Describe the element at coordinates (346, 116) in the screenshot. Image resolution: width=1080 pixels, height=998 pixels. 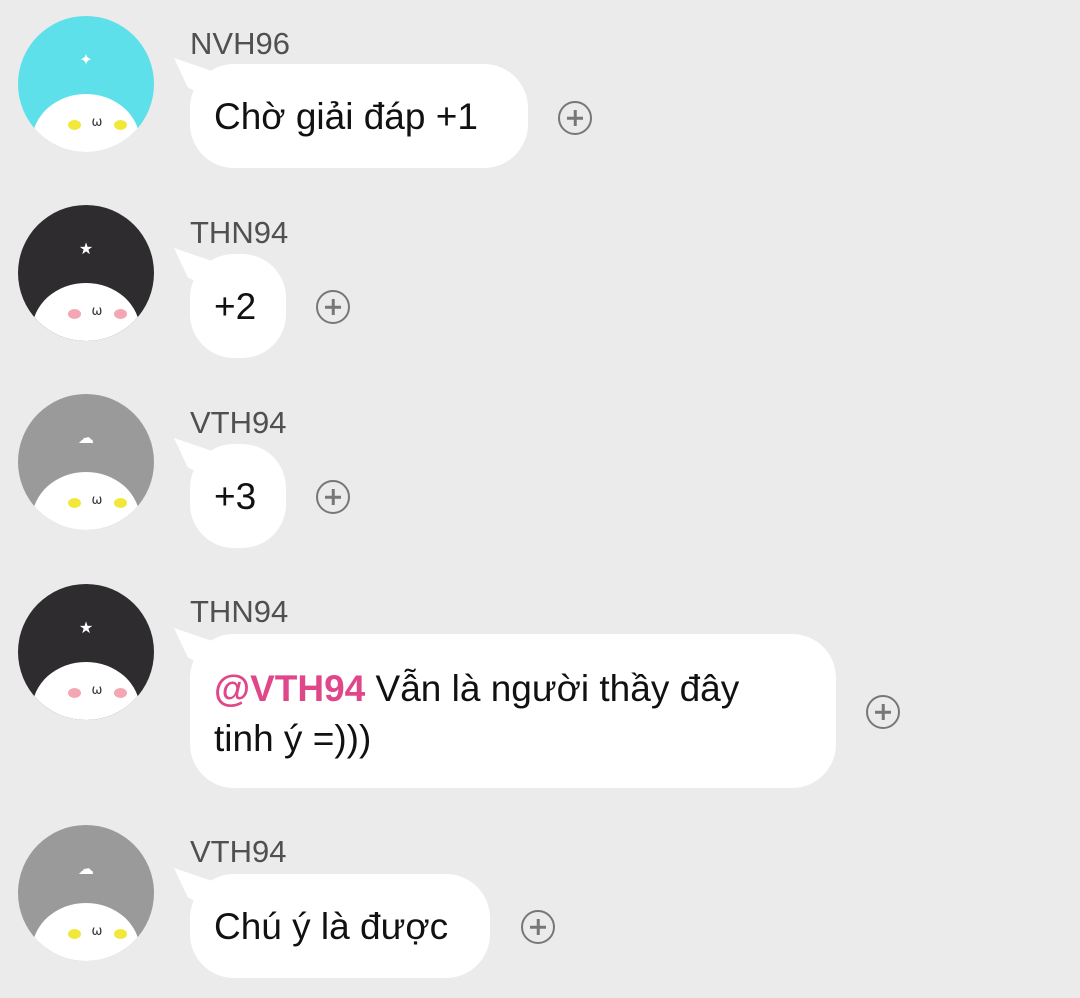
I see `message-text: Chờ giải đáp +1` at that location.